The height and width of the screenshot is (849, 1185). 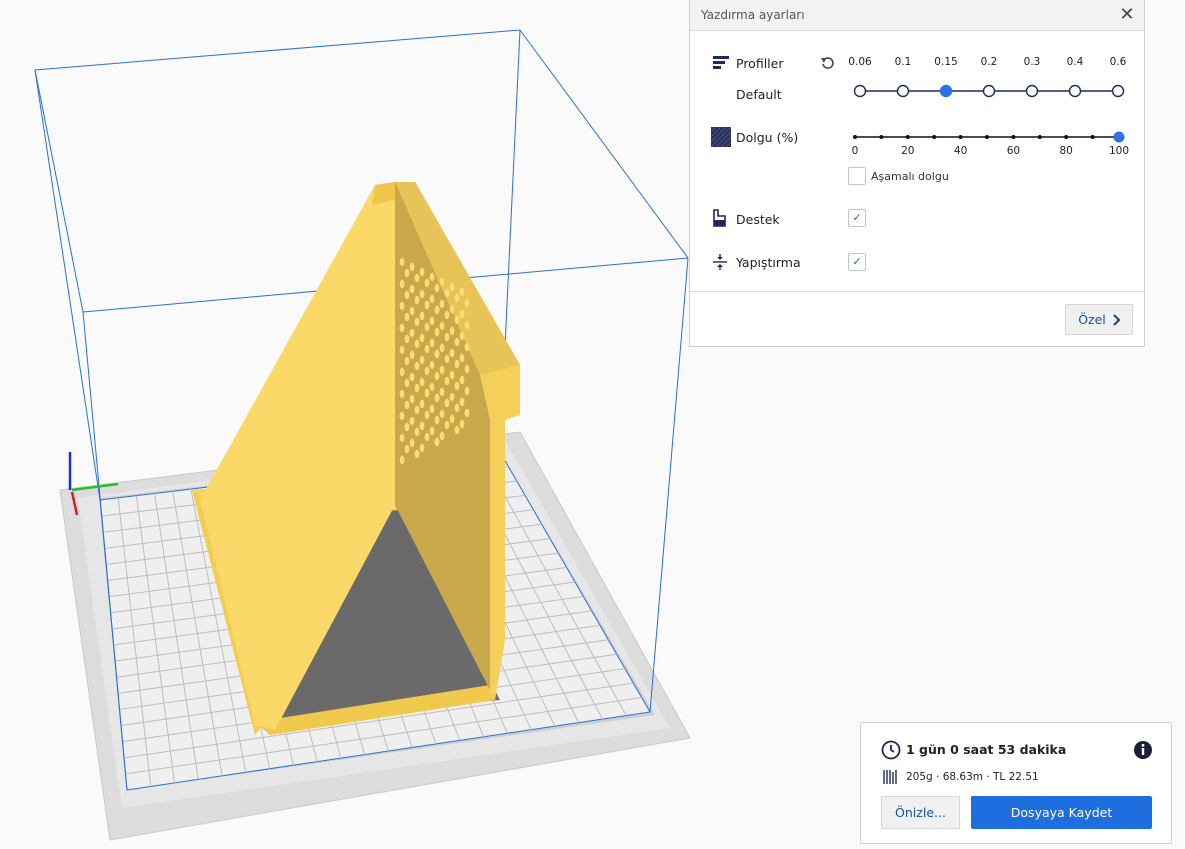 I want to click on support-icon, so click(x=719, y=218).